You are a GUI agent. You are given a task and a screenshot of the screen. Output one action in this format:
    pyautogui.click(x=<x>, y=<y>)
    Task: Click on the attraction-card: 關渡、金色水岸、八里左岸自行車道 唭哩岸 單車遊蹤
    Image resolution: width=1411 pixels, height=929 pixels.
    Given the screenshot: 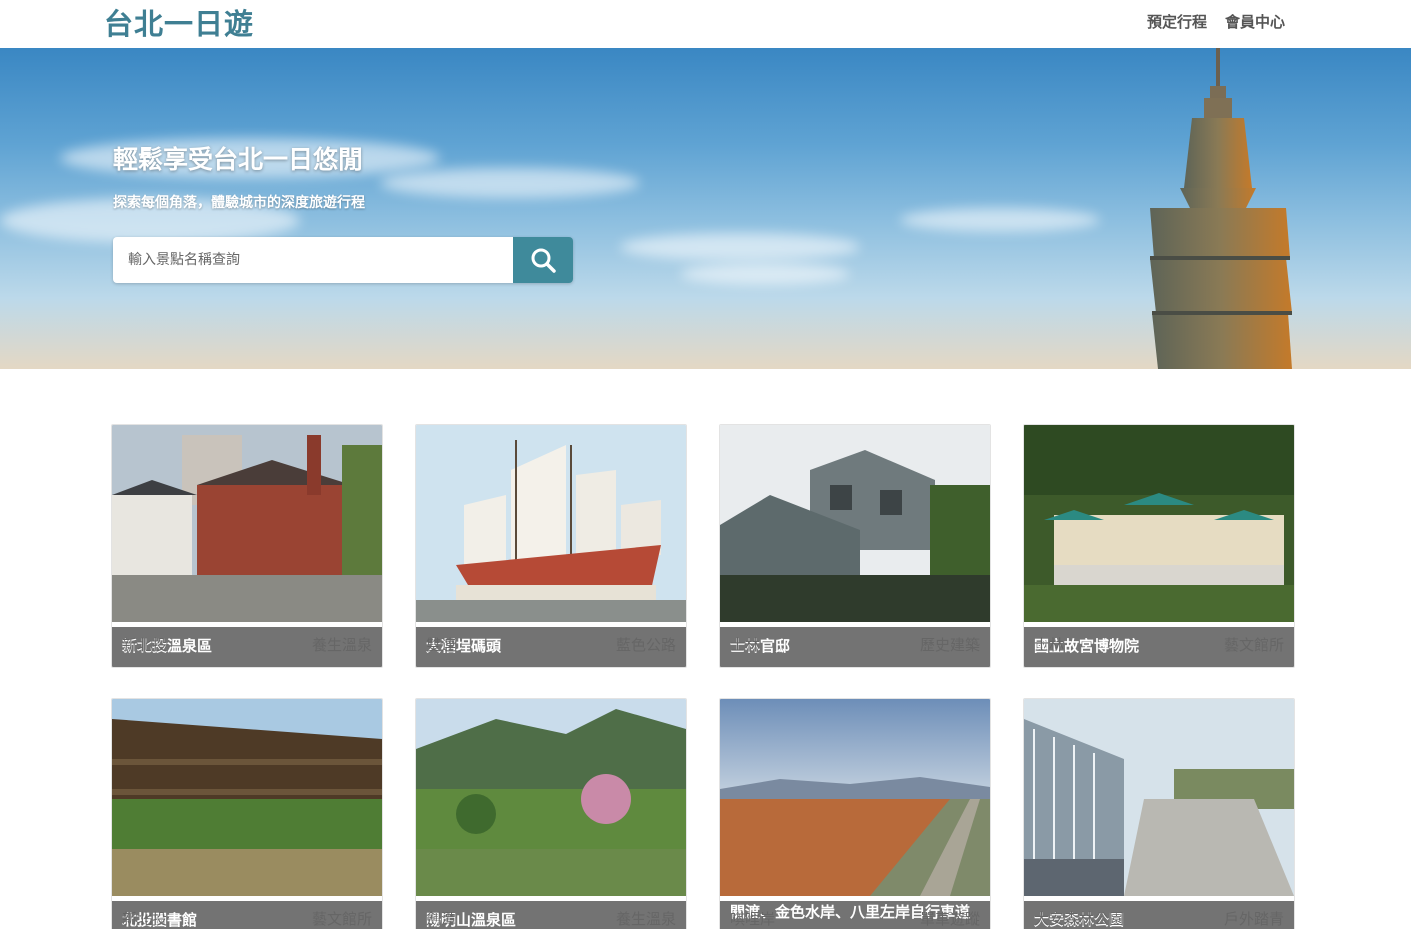 What is the action you would take?
    pyautogui.click(x=855, y=813)
    